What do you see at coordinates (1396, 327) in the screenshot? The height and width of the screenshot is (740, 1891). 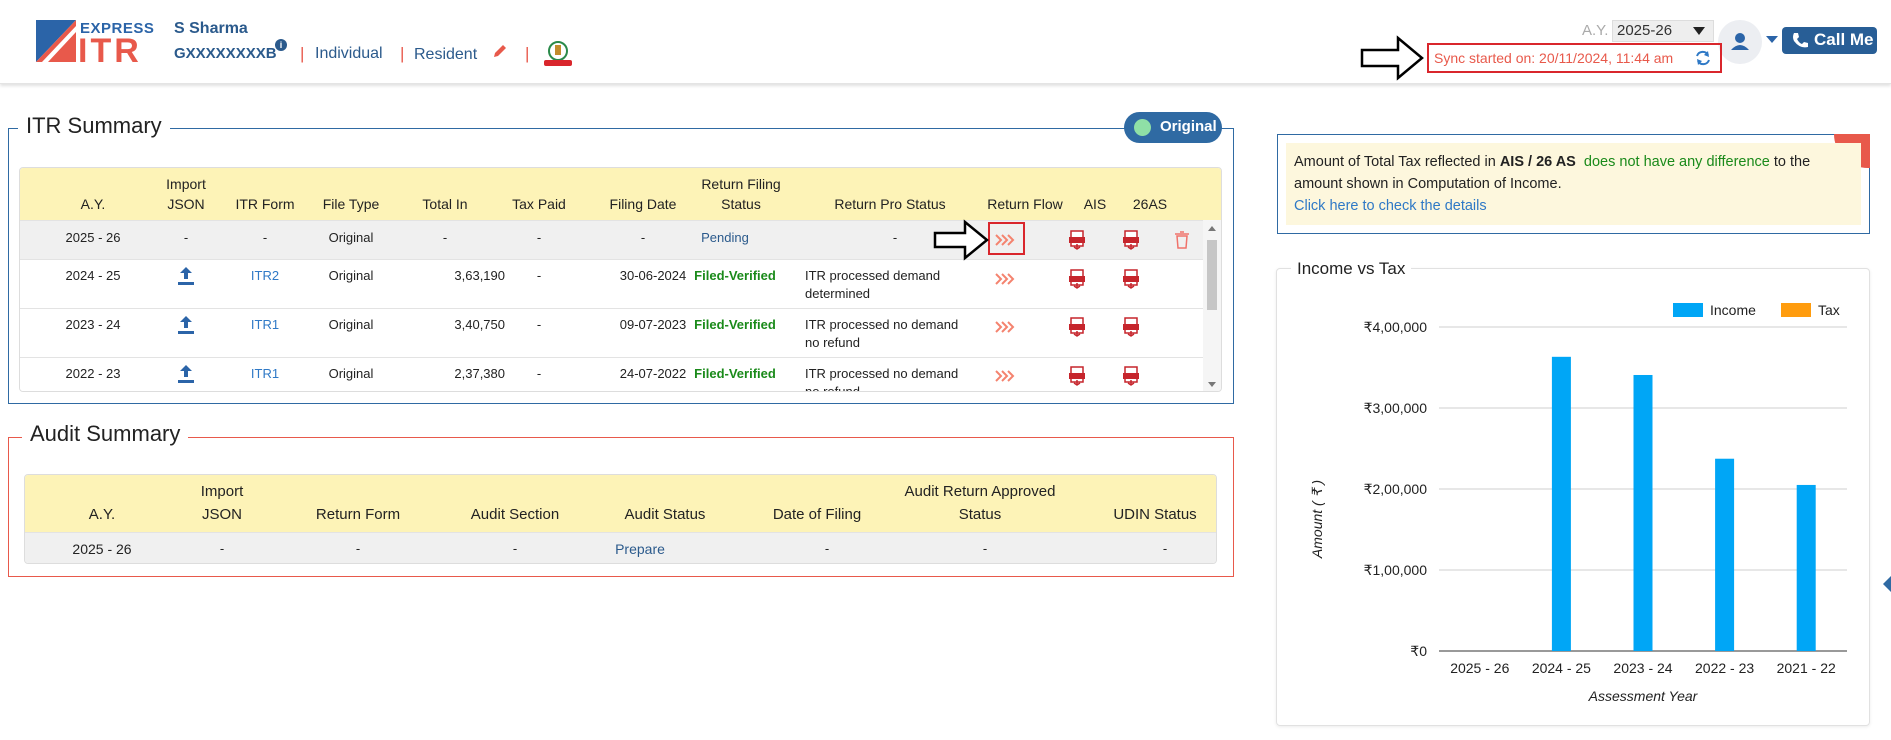 I see `y-tick-label: ₹4,00,000` at bounding box center [1396, 327].